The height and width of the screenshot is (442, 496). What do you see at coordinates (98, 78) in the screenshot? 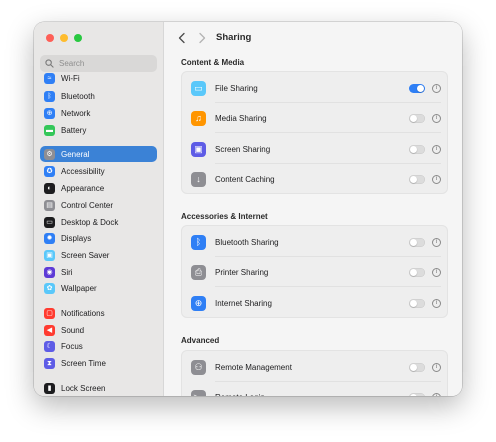
I see `sidebar-item-wi-fi: ≈ Wi-Fi` at bounding box center [98, 78].